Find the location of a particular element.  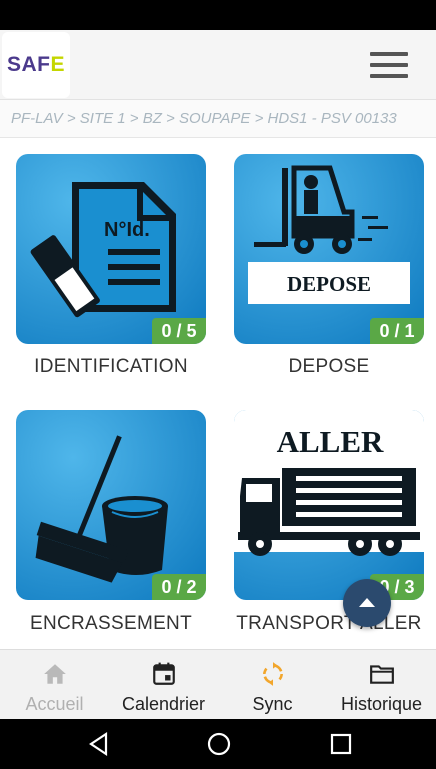

tile-label-depose: DEPOSE is located at coordinates (329, 366).